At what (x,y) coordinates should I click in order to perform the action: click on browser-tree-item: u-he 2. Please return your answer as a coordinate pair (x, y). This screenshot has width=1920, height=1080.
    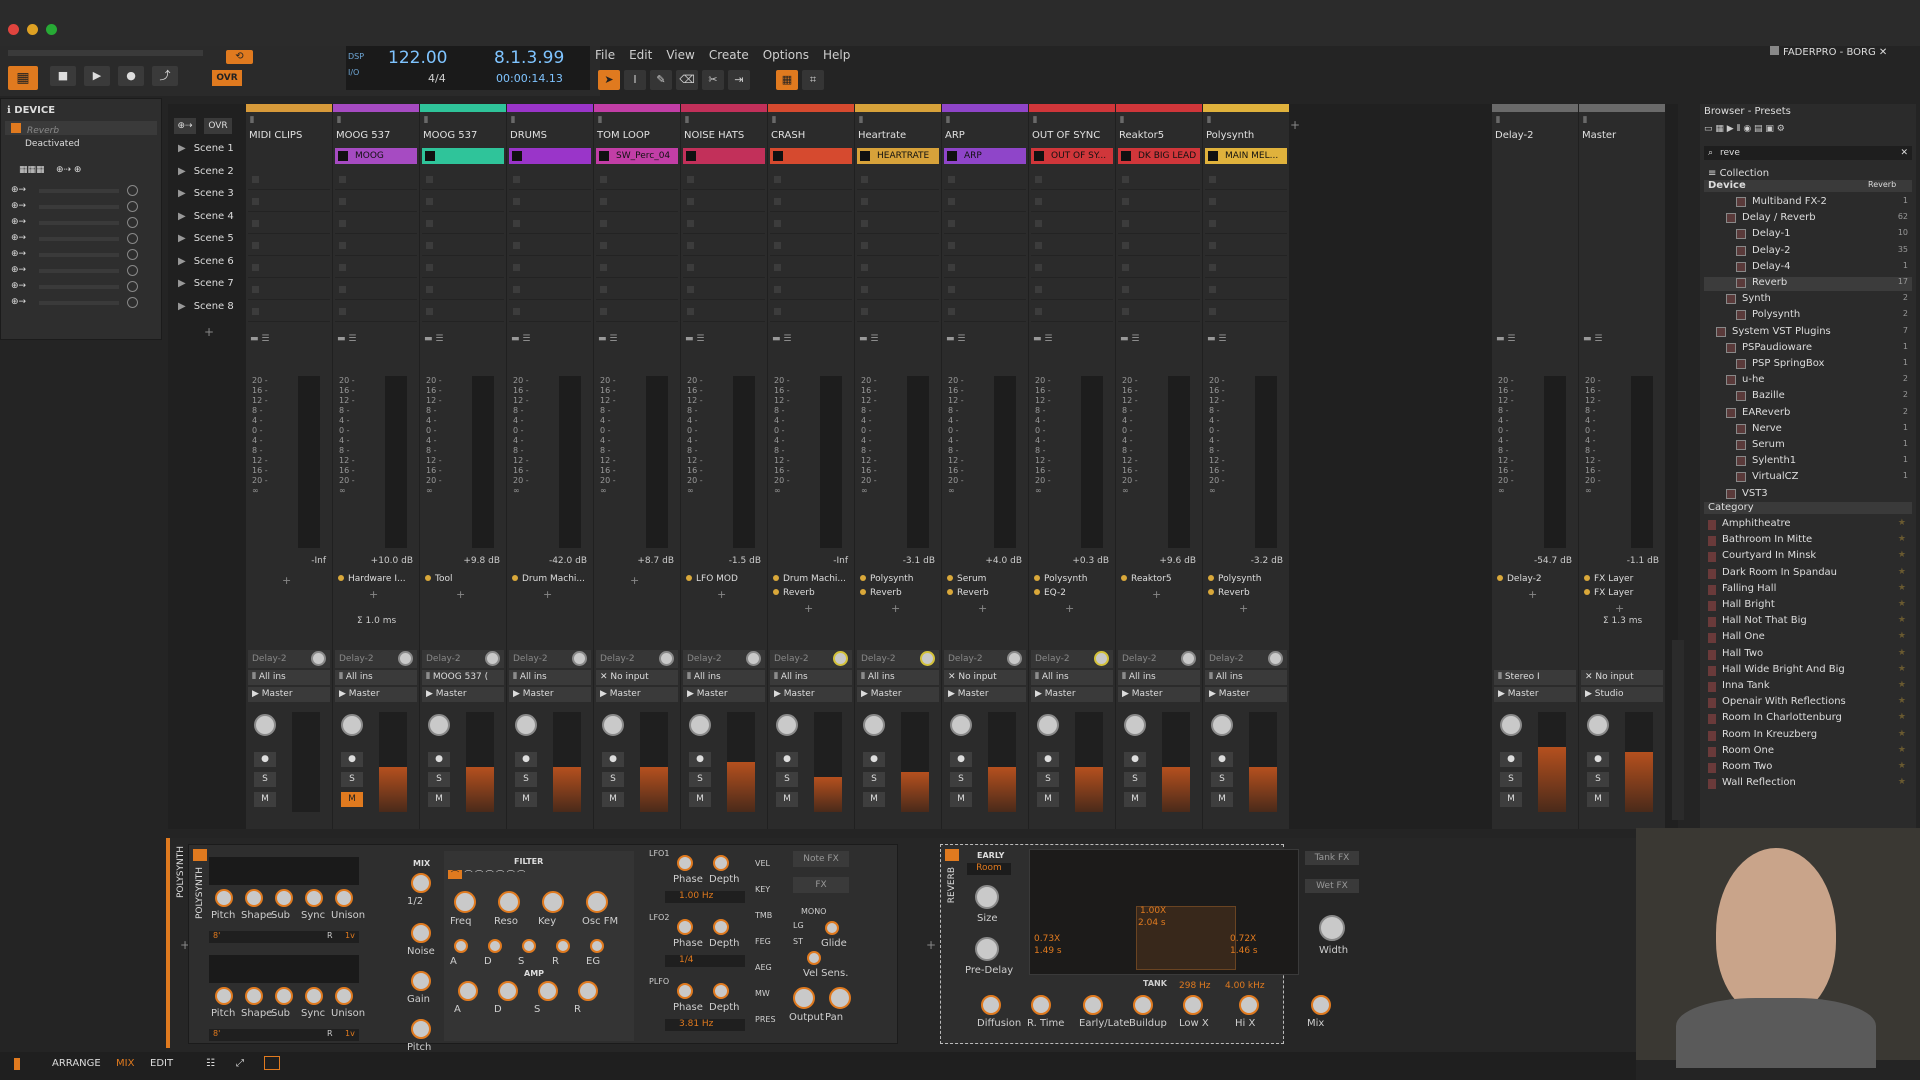
    Looking at the image, I should click on (1808, 381).